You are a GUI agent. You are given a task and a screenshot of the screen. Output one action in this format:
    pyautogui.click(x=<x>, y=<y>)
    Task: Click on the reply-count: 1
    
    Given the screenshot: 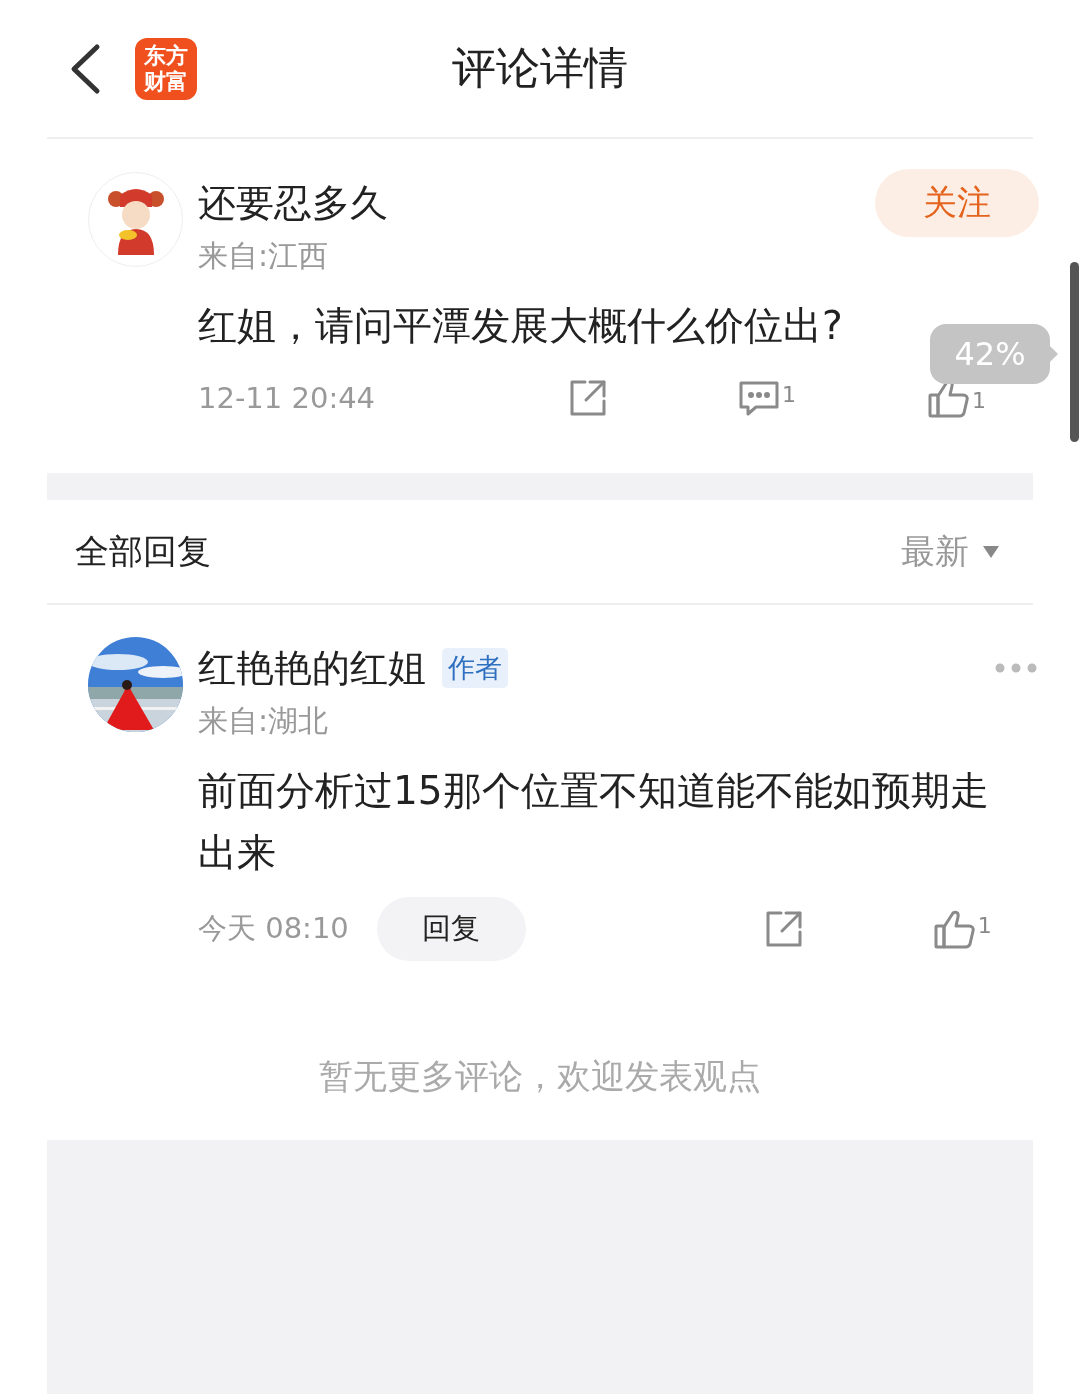 What is the action you would take?
    pyautogui.click(x=789, y=394)
    